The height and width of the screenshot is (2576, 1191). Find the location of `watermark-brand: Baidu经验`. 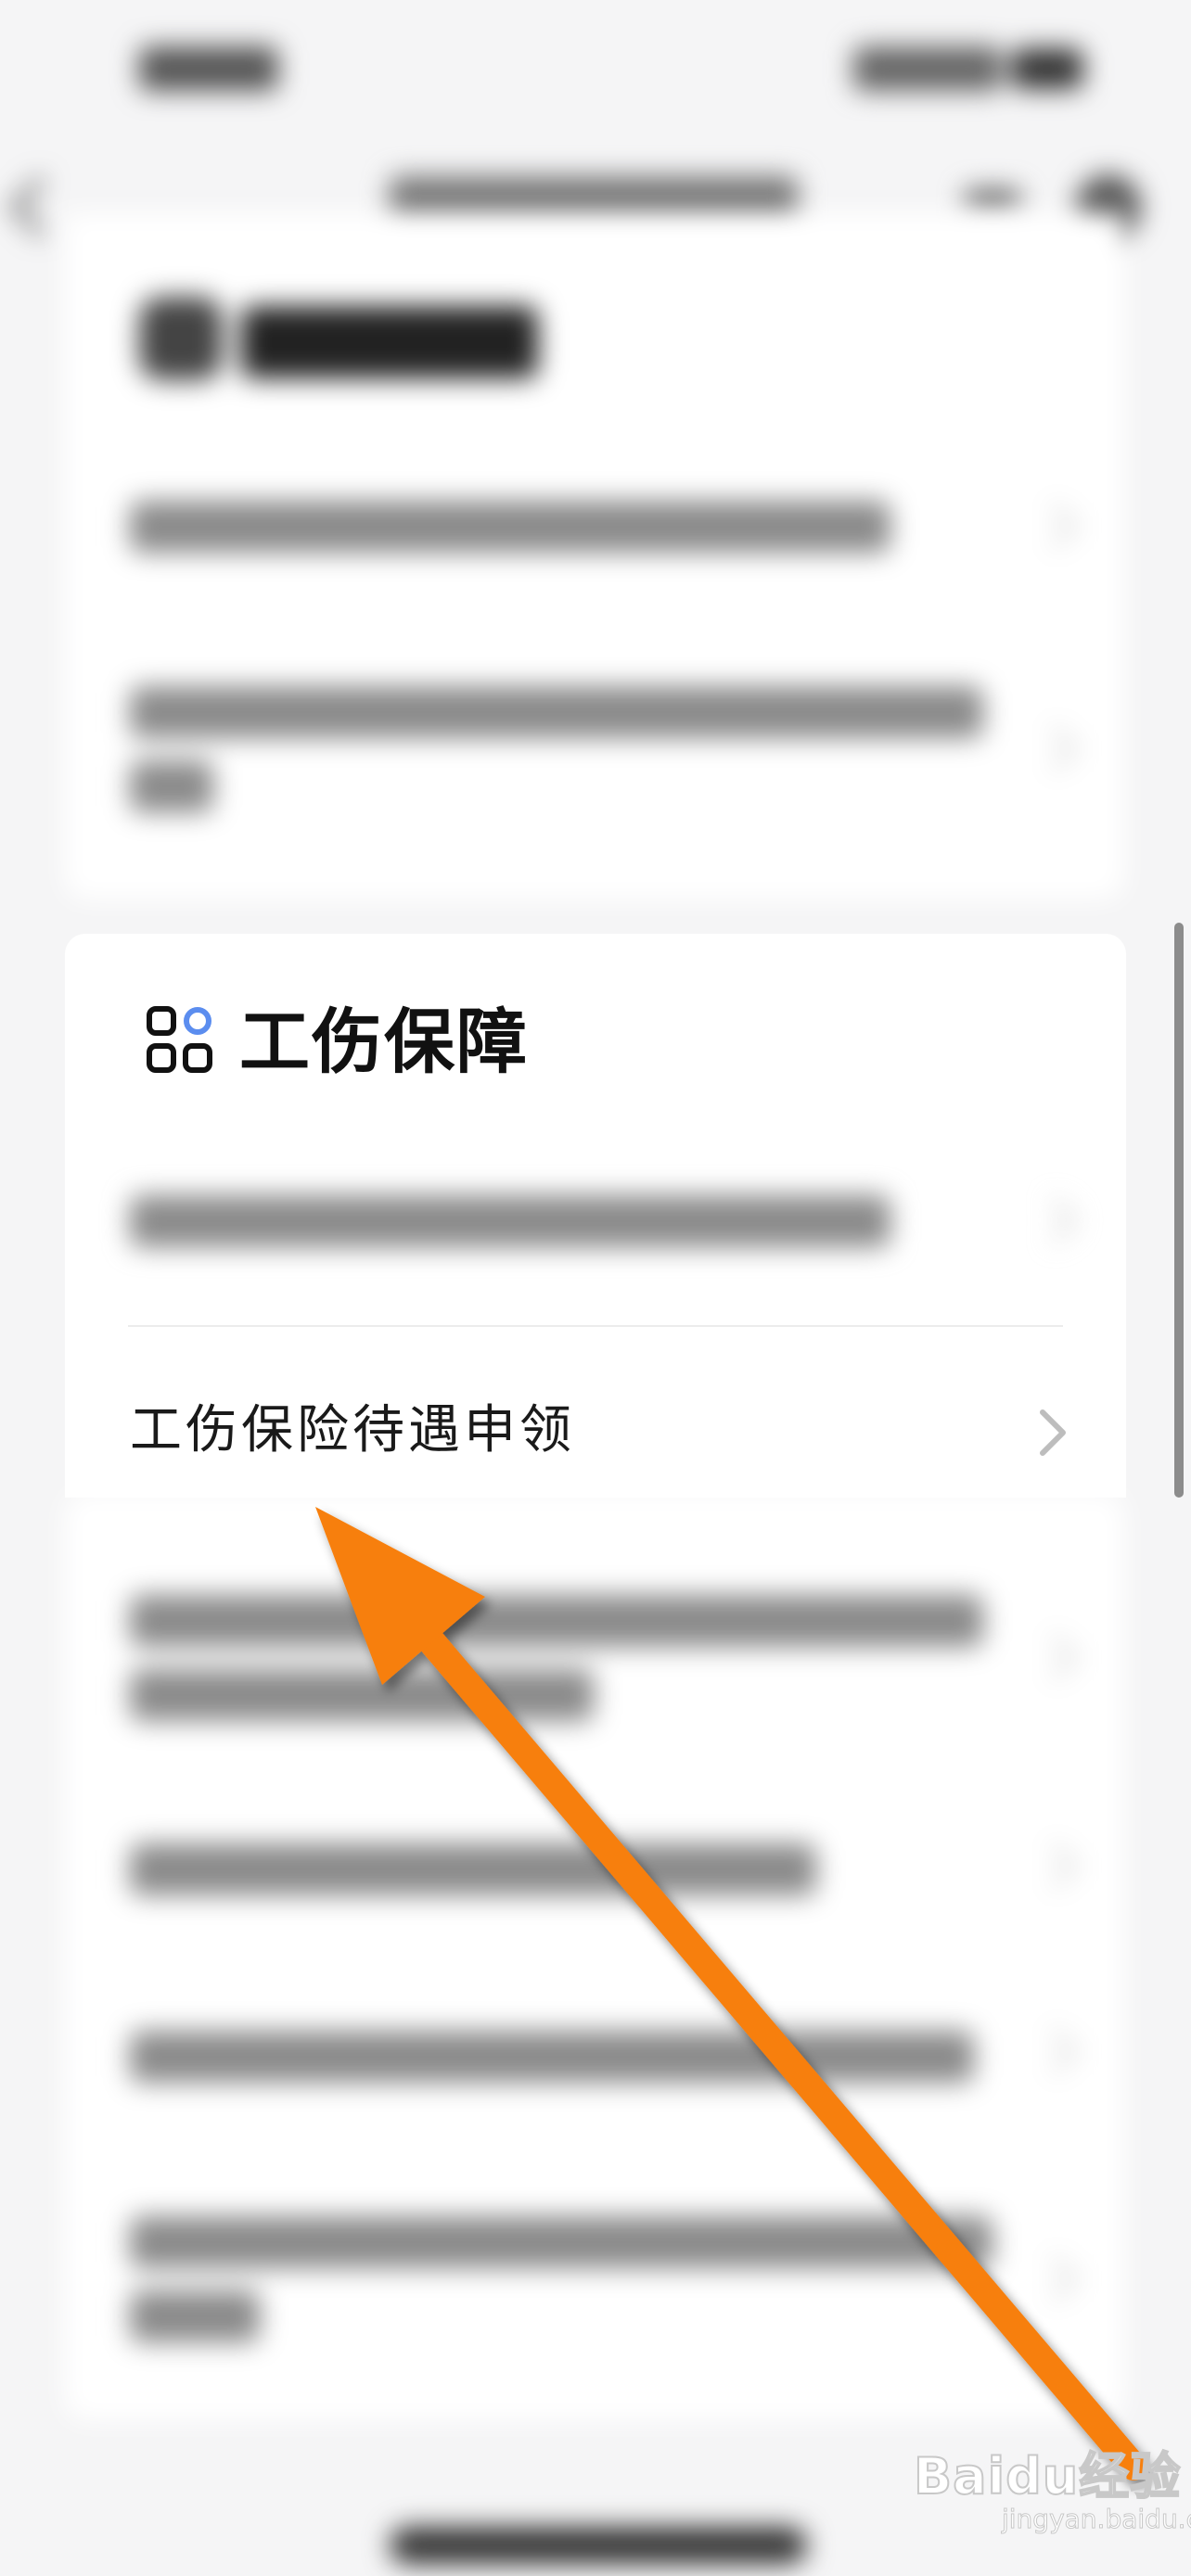

watermark-brand: Baidu经验 is located at coordinates (1047, 2476).